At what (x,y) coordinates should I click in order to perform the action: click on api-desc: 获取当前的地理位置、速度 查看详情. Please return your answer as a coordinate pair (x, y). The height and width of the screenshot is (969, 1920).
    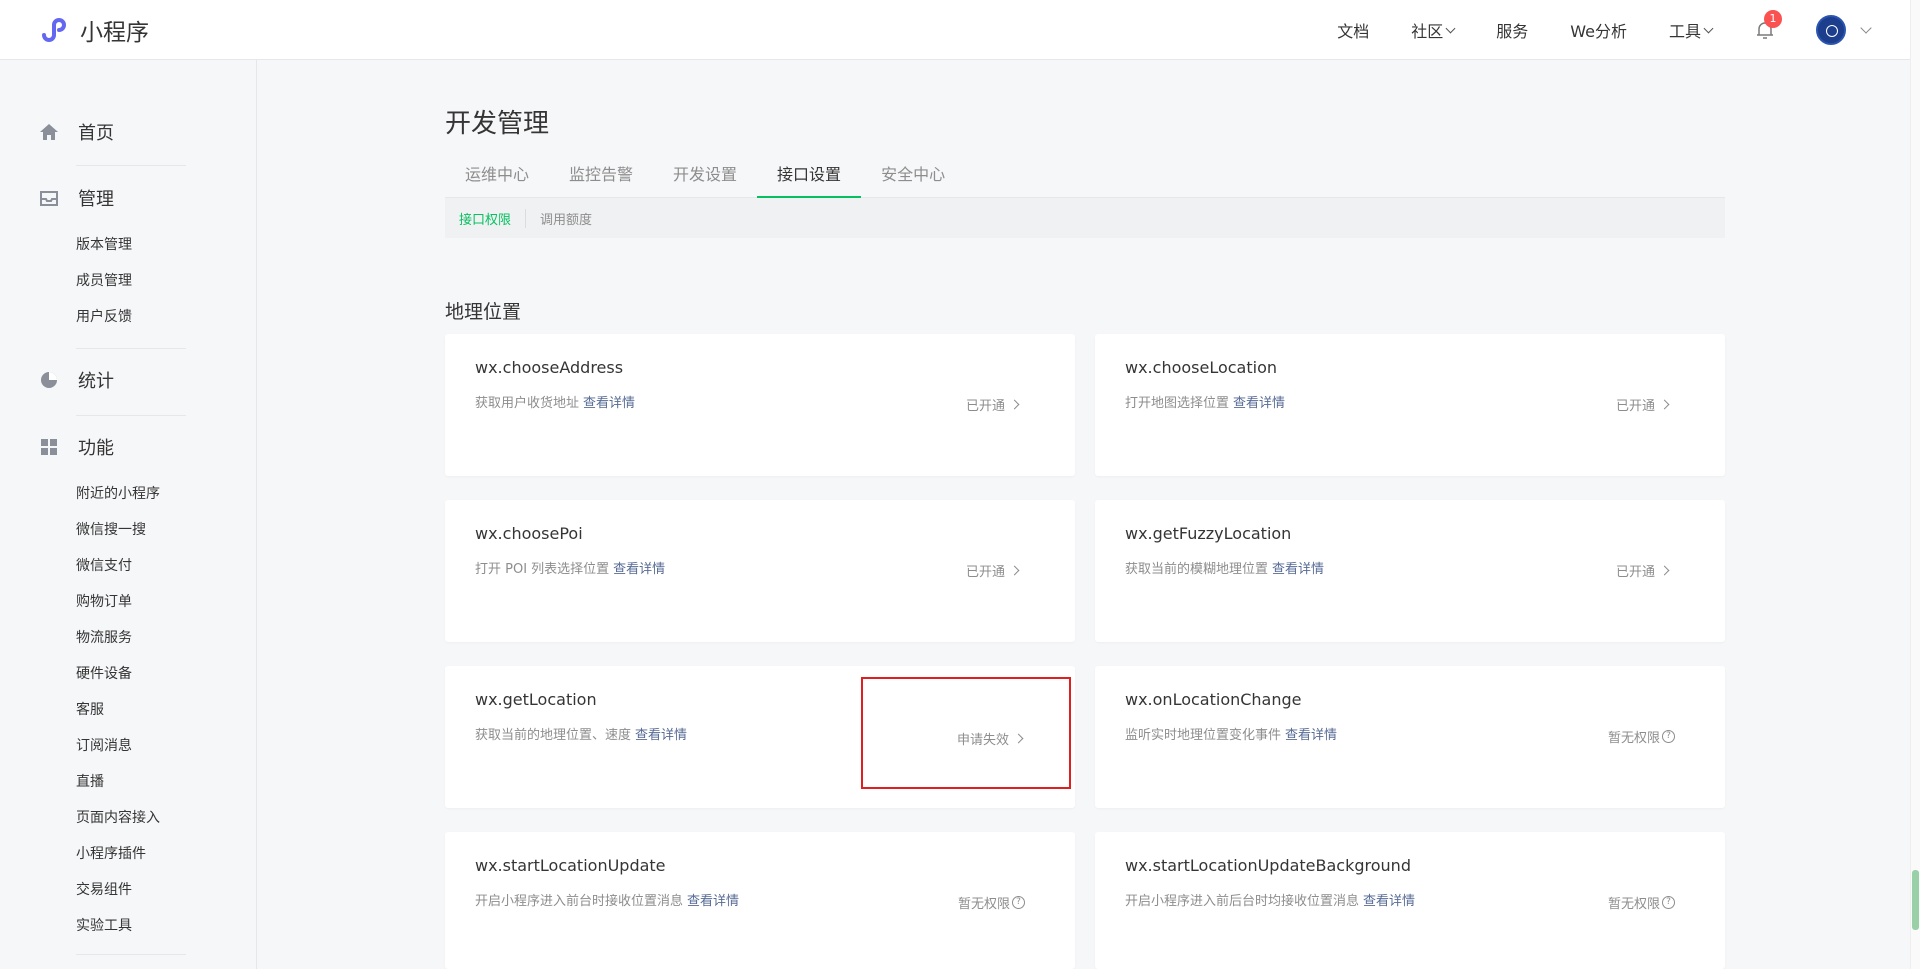
    Looking at the image, I should click on (581, 735).